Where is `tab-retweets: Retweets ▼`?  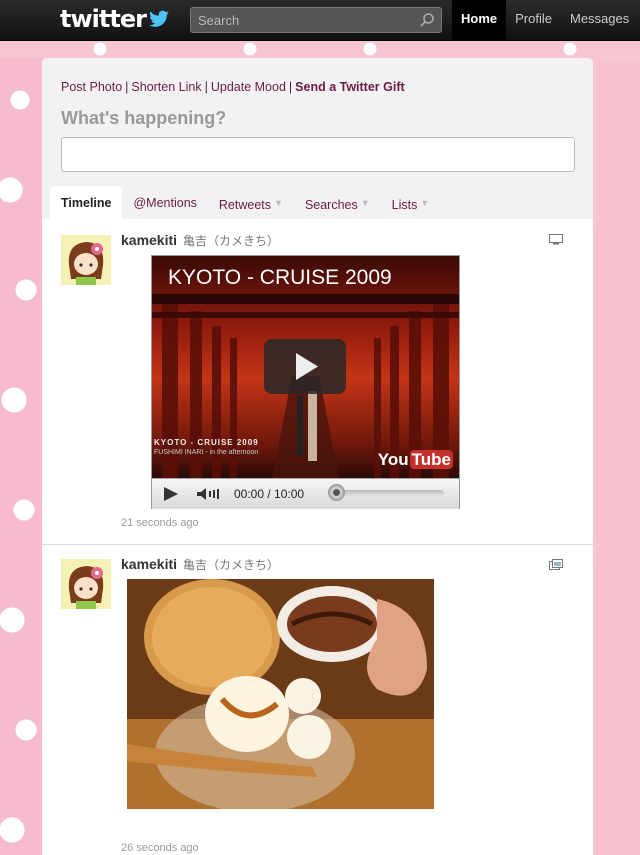 tab-retweets: Retweets ▼ is located at coordinates (251, 202).